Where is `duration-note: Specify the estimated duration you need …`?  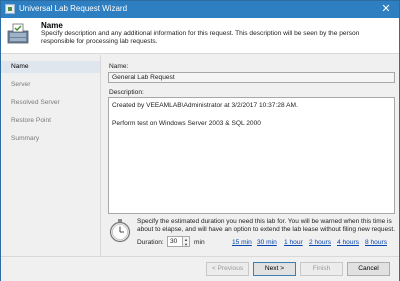 duration-note: Specify the estimated duration you need … is located at coordinates (266, 225).